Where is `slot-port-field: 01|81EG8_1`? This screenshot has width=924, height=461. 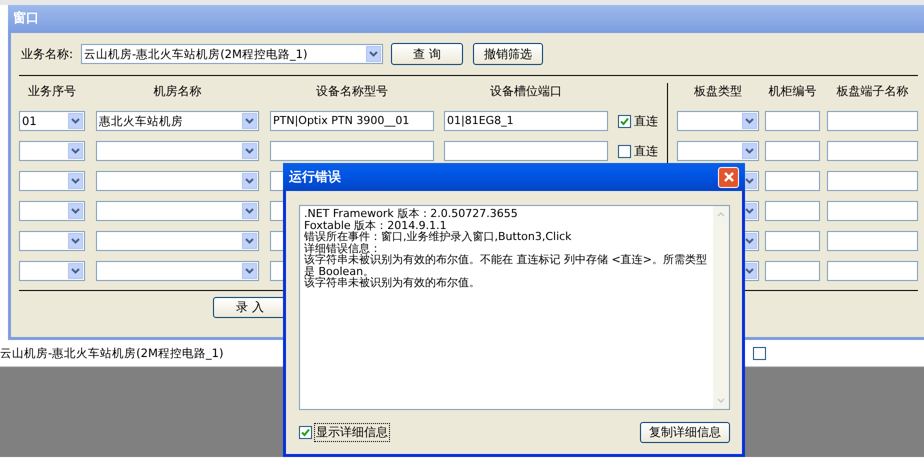
slot-port-field: 01|81EG8_1 is located at coordinates (526, 121).